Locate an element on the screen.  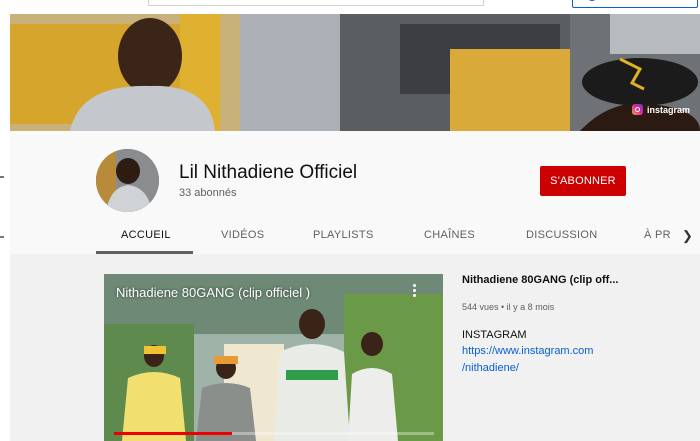
video-progress-bar is located at coordinates (274, 433).